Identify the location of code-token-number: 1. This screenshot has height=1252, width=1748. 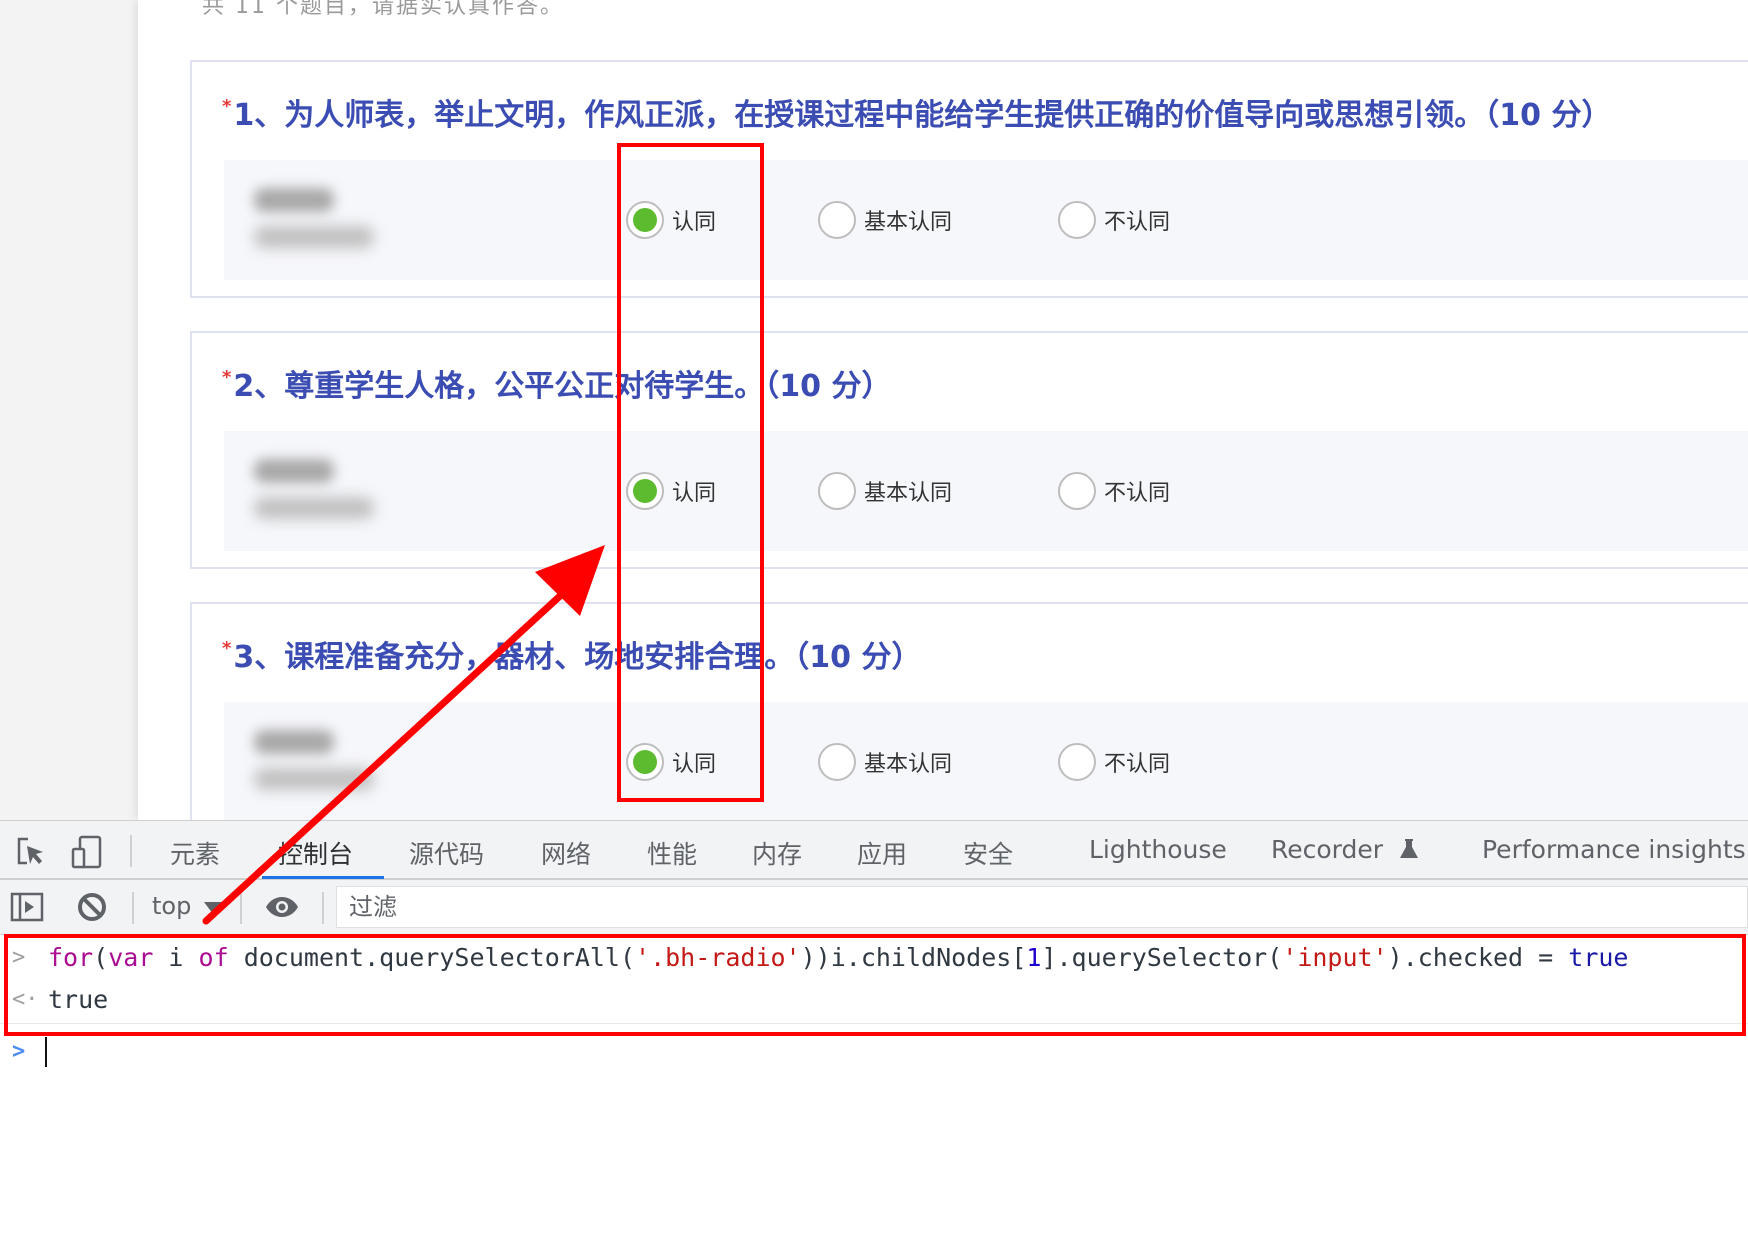
(1034, 957).